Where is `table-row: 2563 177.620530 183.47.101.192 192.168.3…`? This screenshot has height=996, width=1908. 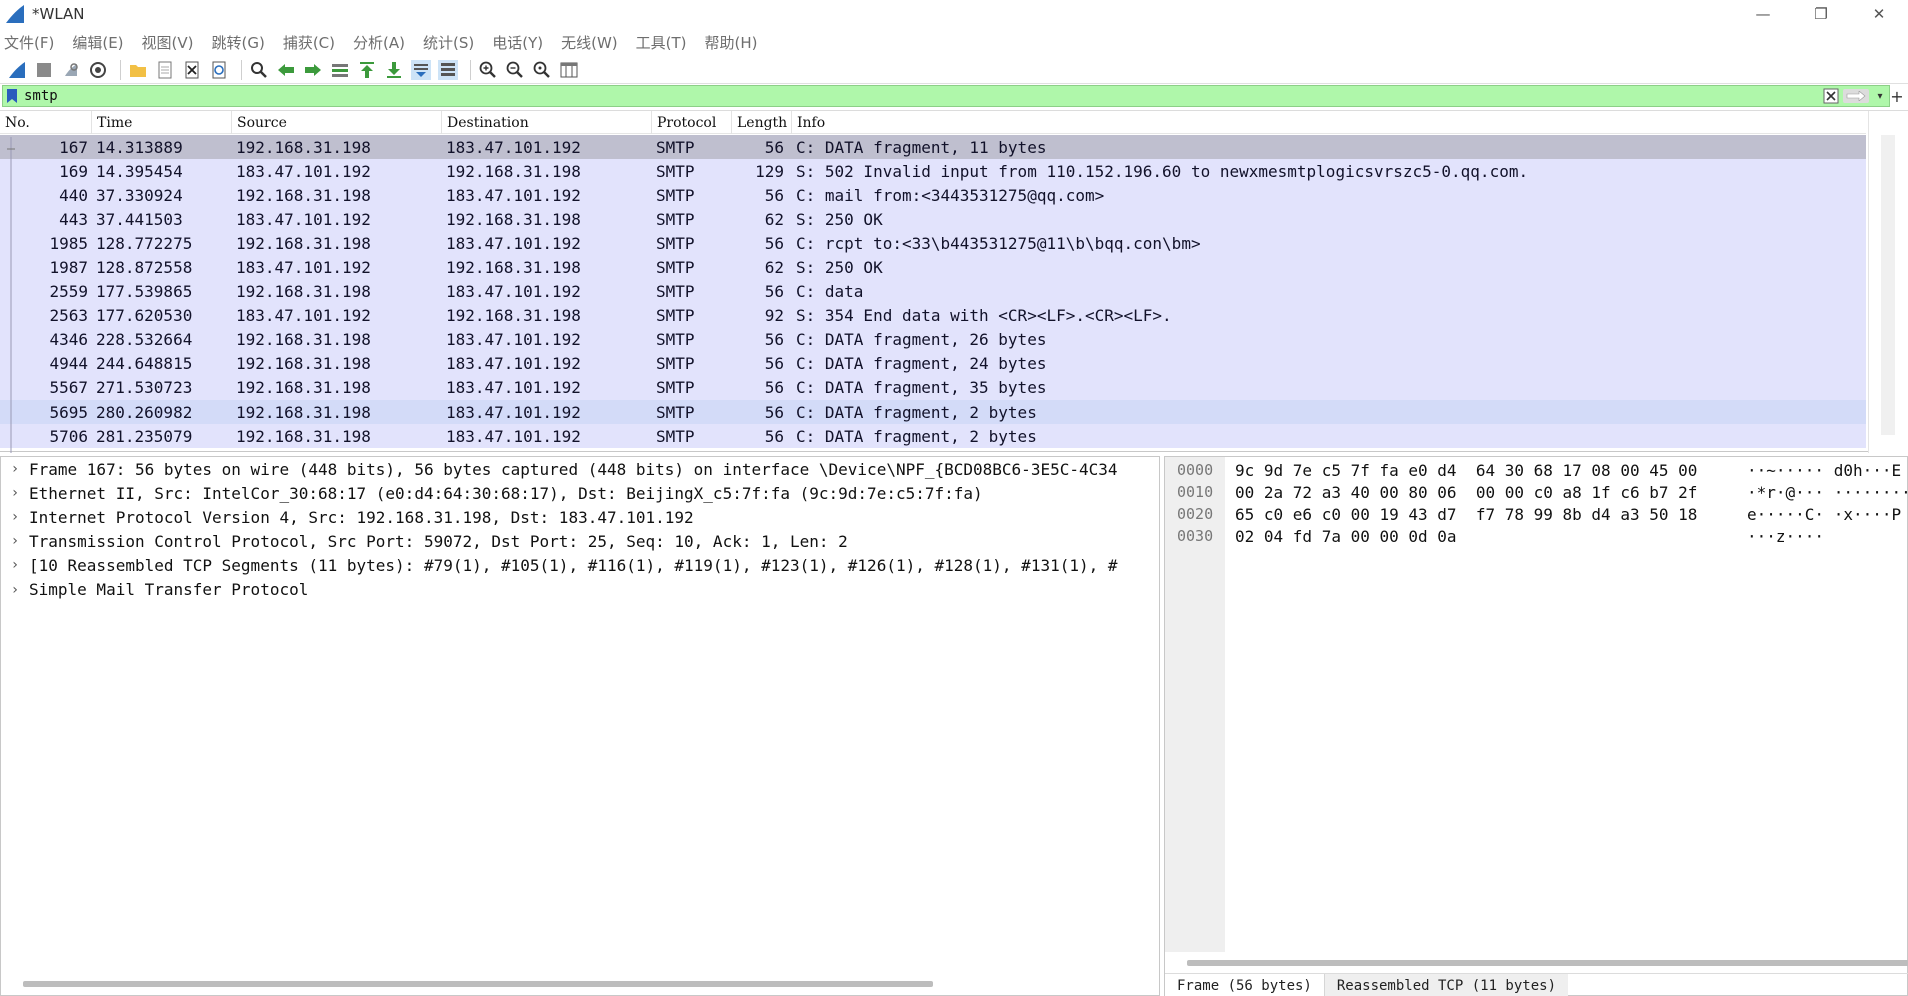 table-row: 2563 177.620530 183.47.101.192 192.168.3… is located at coordinates (933, 315).